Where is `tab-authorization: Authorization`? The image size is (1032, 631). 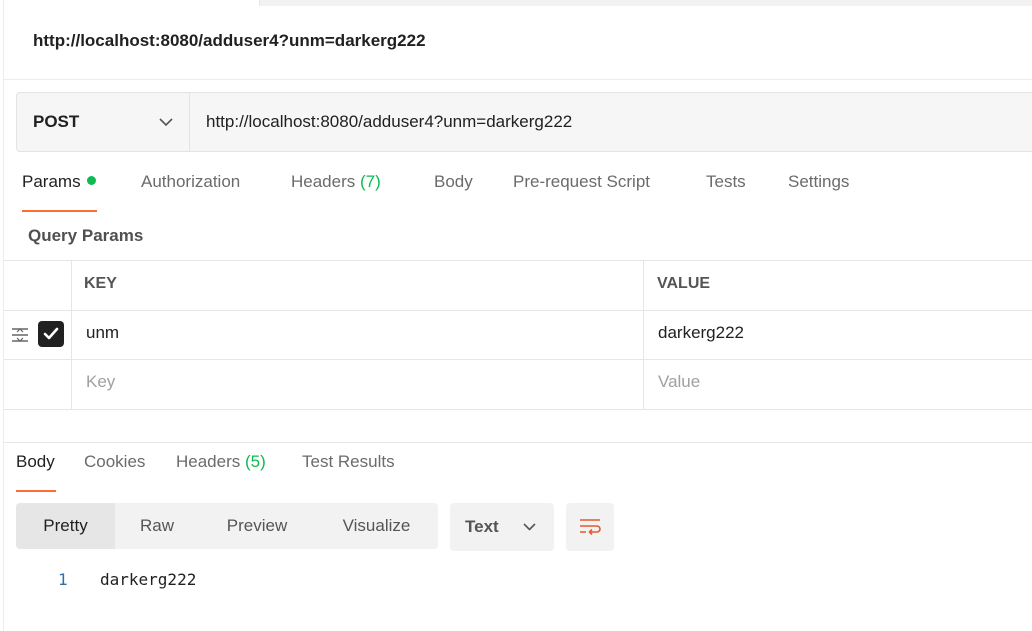 tab-authorization: Authorization is located at coordinates (190, 192).